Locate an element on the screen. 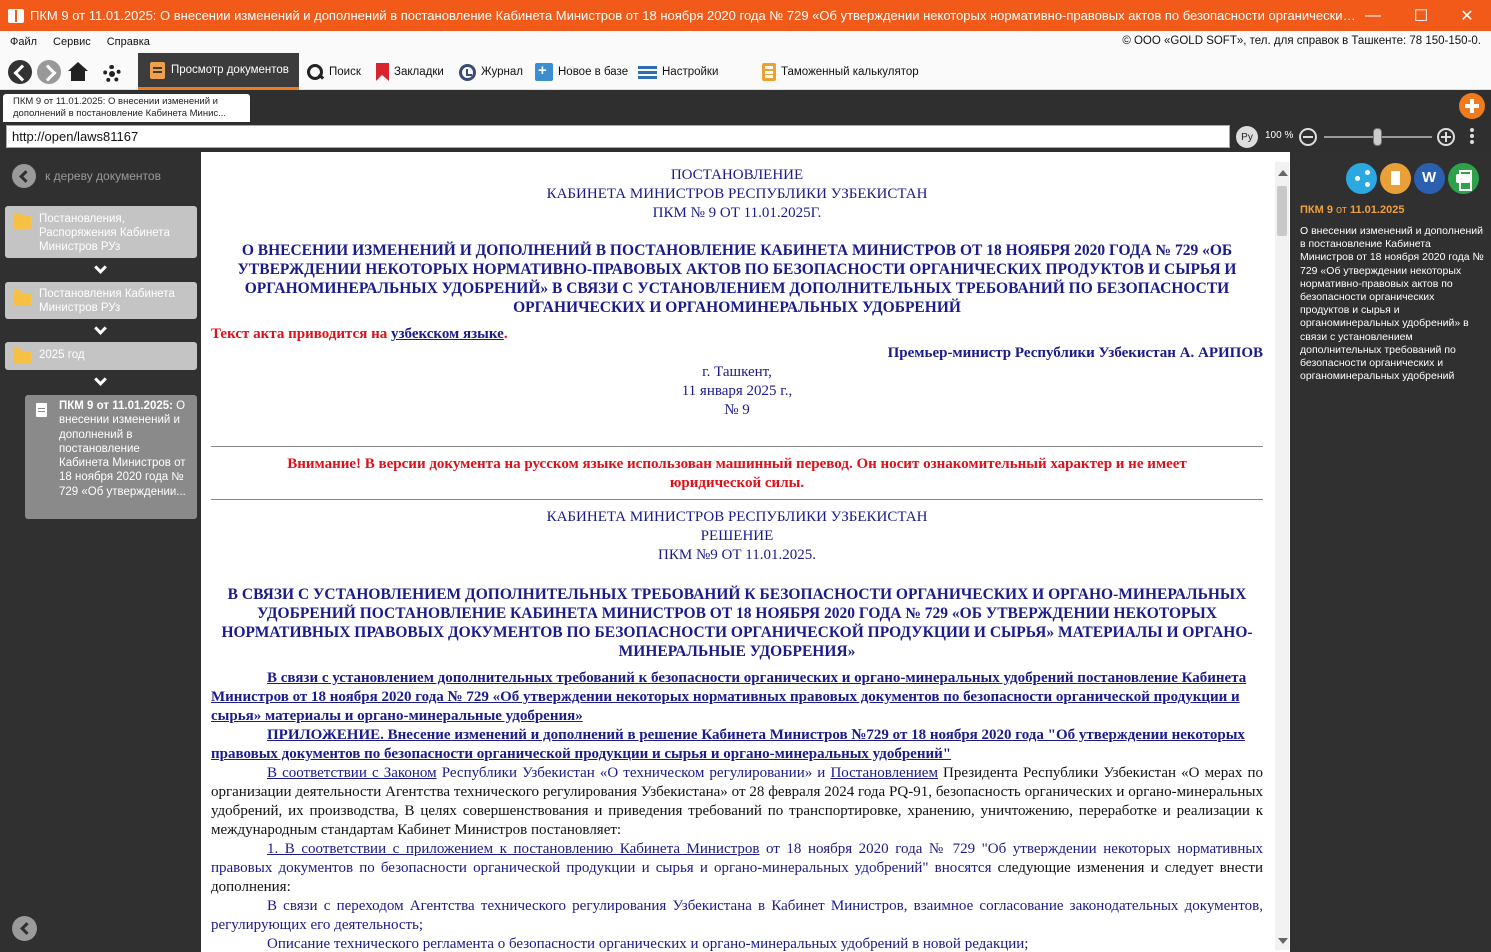 The height and width of the screenshot is (952, 1491). doc-heading-decision: РЕШЕНИЕ is located at coordinates (737, 536).